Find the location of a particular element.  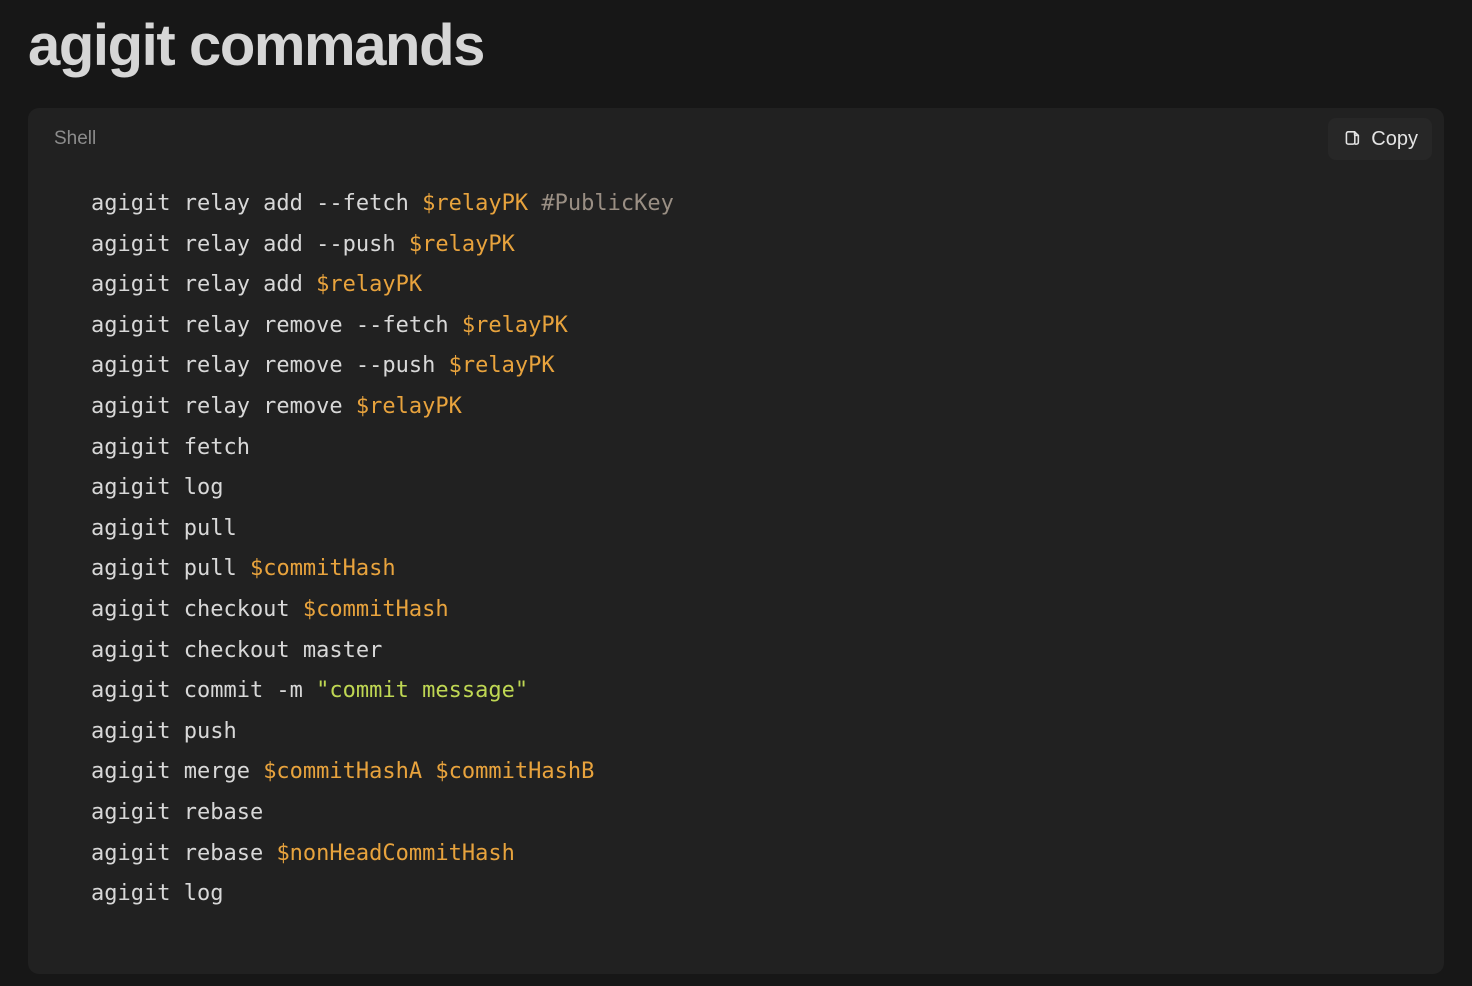

code-line: agigit push is located at coordinates (164, 731).